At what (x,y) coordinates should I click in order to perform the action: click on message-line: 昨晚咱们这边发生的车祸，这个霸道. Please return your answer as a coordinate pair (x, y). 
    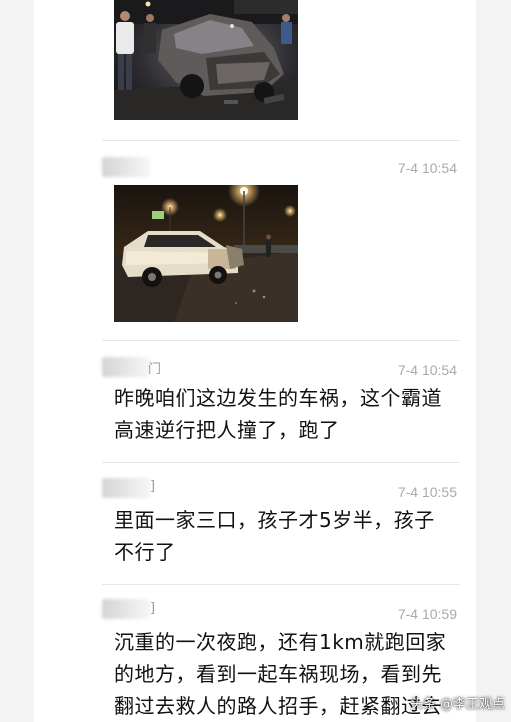
    Looking at the image, I should click on (278, 398).